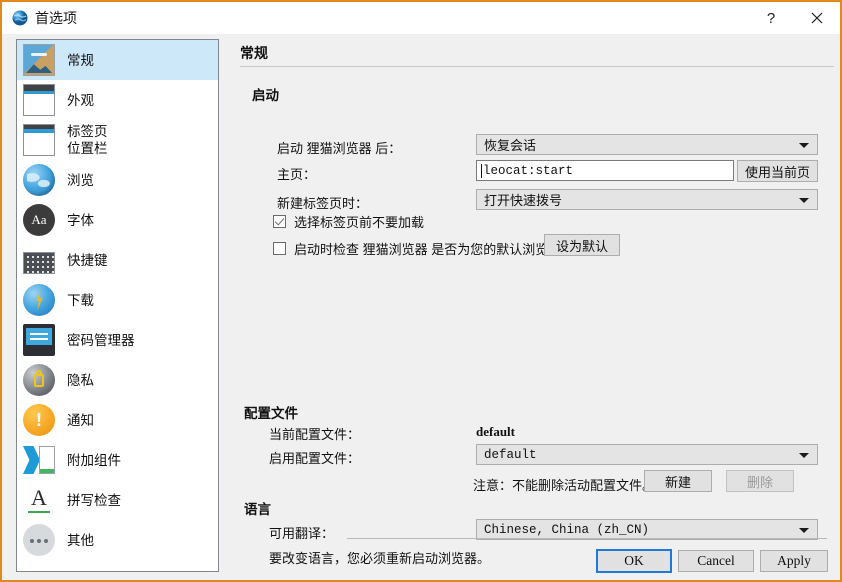 The width and height of the screenshot is (842, 582). What do you see at coordinates (297, 174) in the screenshot?
I see `label-homepage: 主页：` at bounding box center [297, 174].